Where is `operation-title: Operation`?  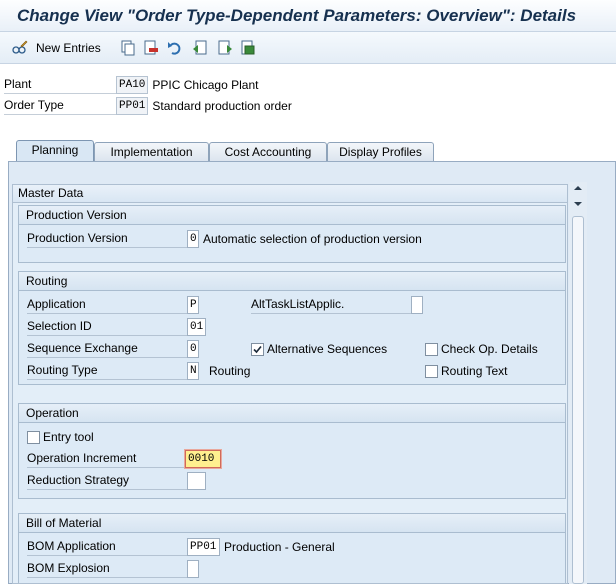 operation-title: Operation is located at coordinates (292, 413).